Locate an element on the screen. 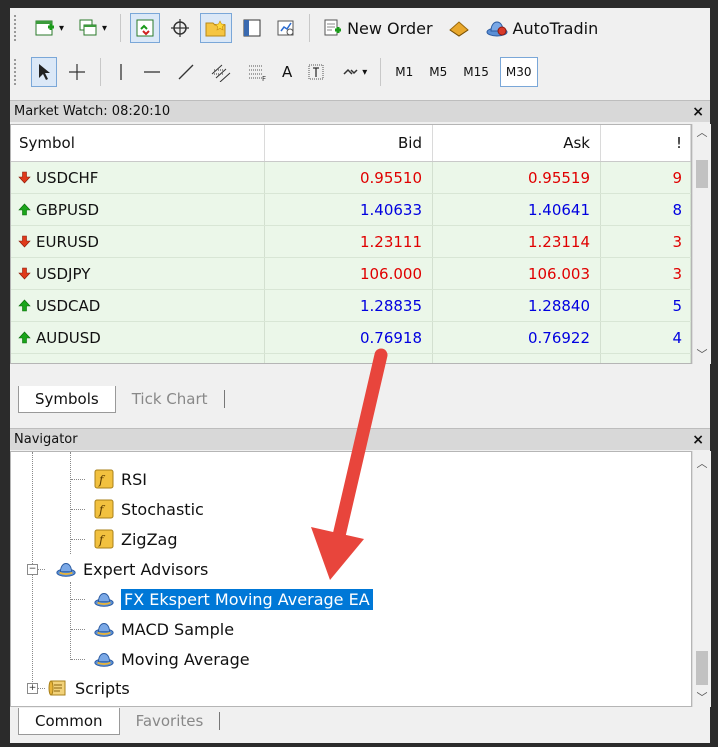 This screenshot has height=747, width=718. symbol-name: GBPUSD is located at coordinates (68, 209).